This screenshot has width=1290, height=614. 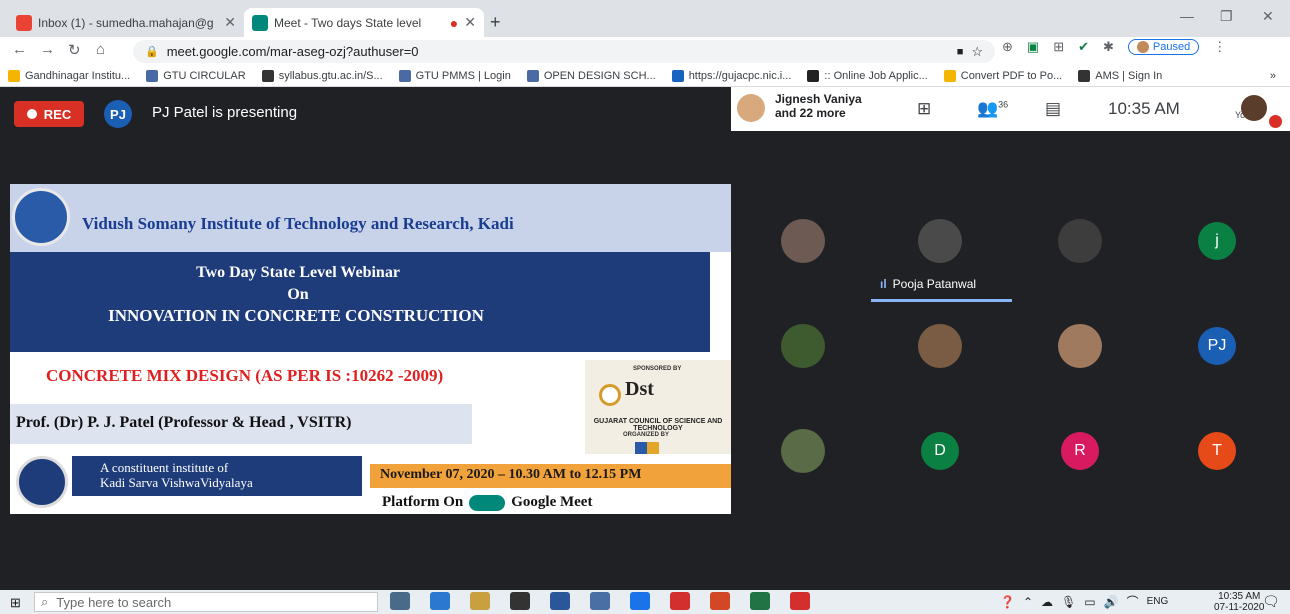 I want to click on home-icon: ⌂, so click(x=100, y=49).